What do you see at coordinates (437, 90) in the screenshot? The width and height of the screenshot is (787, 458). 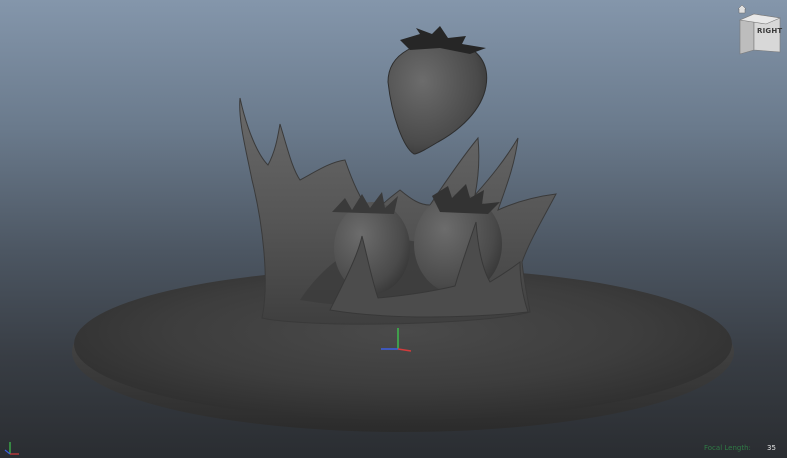 I see `strawberry-falling` at bounding box center [437, 90].